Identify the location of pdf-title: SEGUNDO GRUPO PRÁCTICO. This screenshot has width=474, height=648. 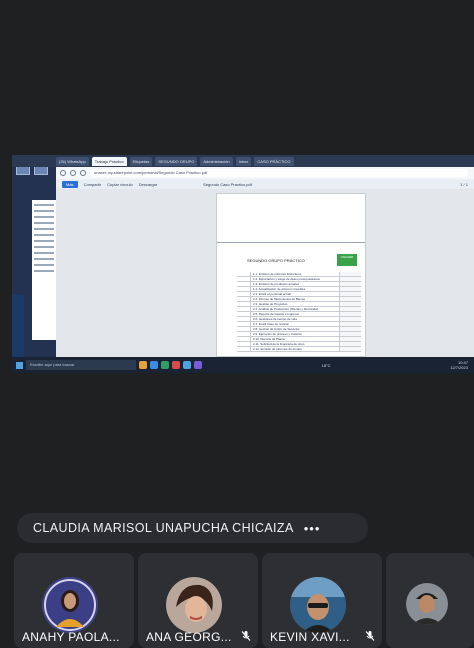
(276, 260).